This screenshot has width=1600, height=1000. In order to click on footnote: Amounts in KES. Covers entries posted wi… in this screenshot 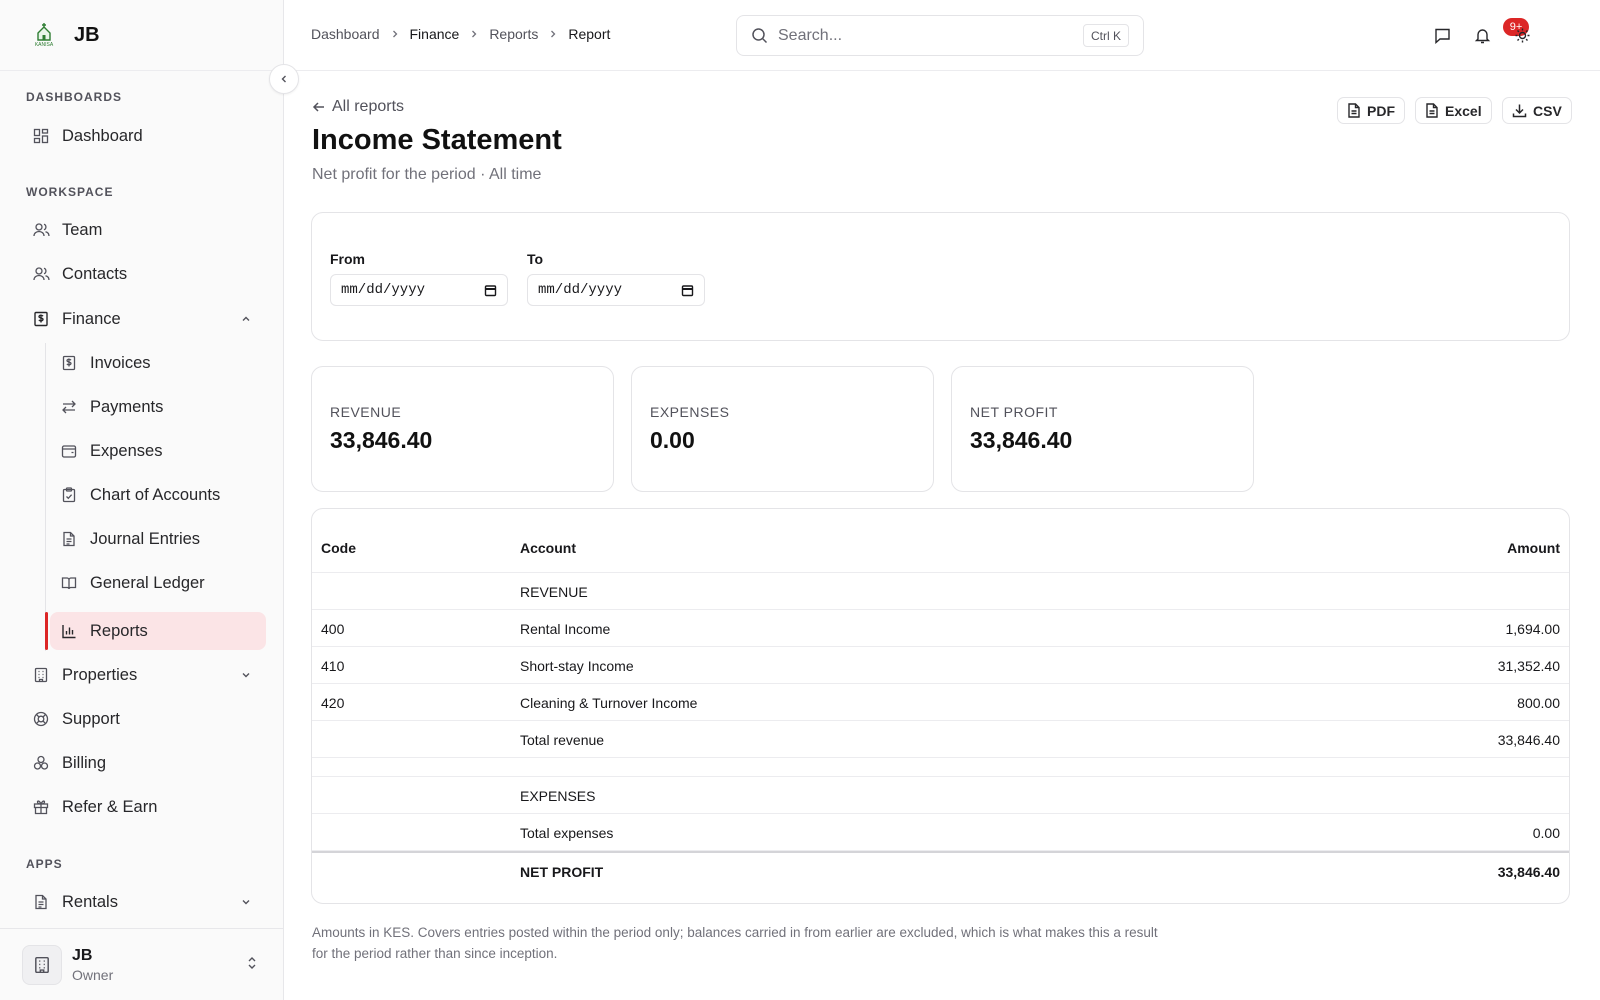, I will do `click(735, 943)`.